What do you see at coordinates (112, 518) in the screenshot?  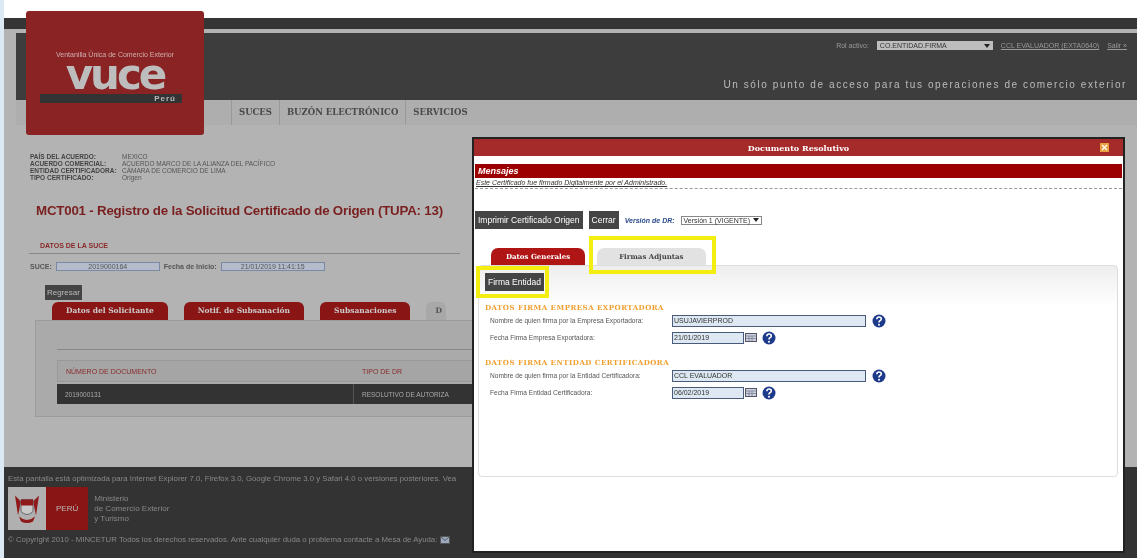 I see `ministry-name: y Turismo` at bounding box center [112, 518].